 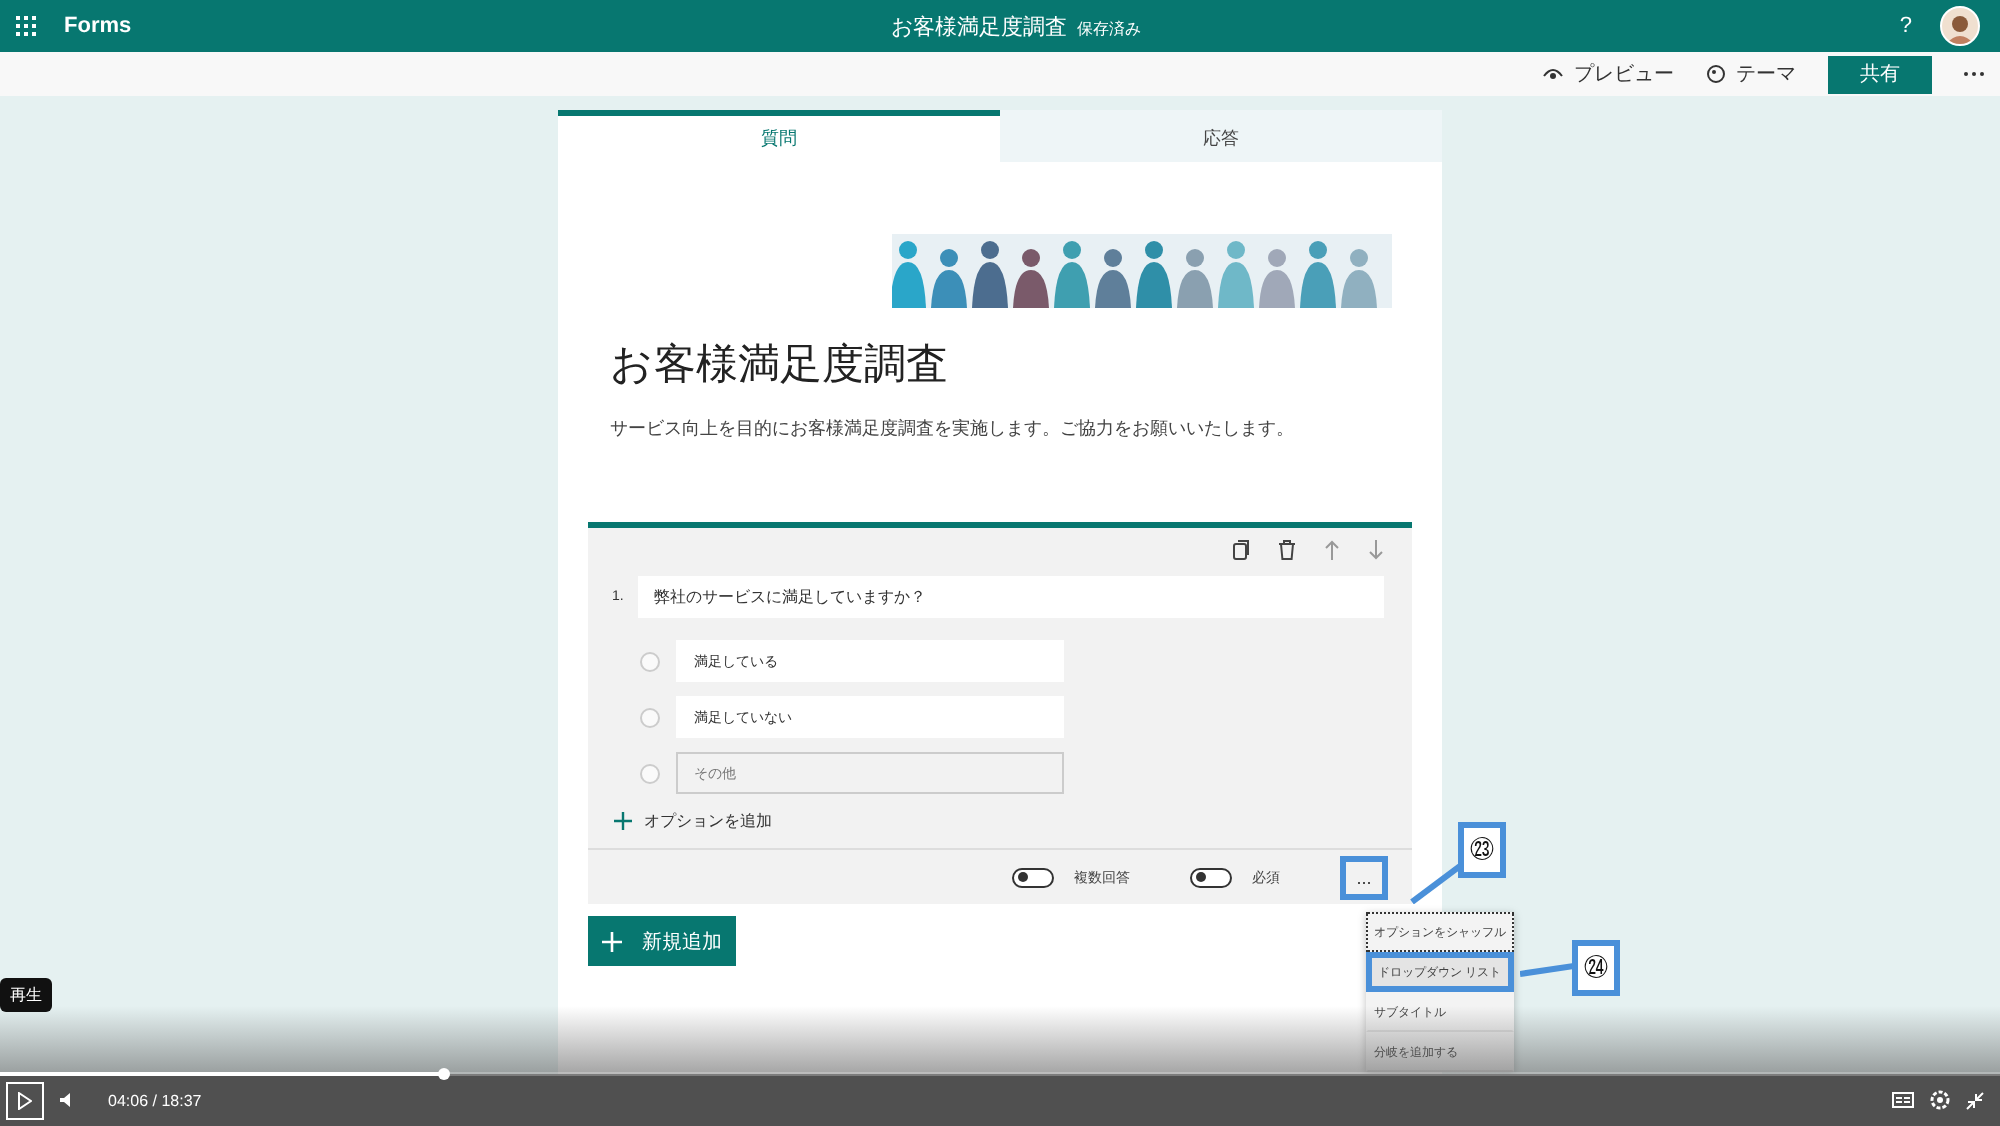 I want to click on help-button: ?, so click(x=1905, y=26).